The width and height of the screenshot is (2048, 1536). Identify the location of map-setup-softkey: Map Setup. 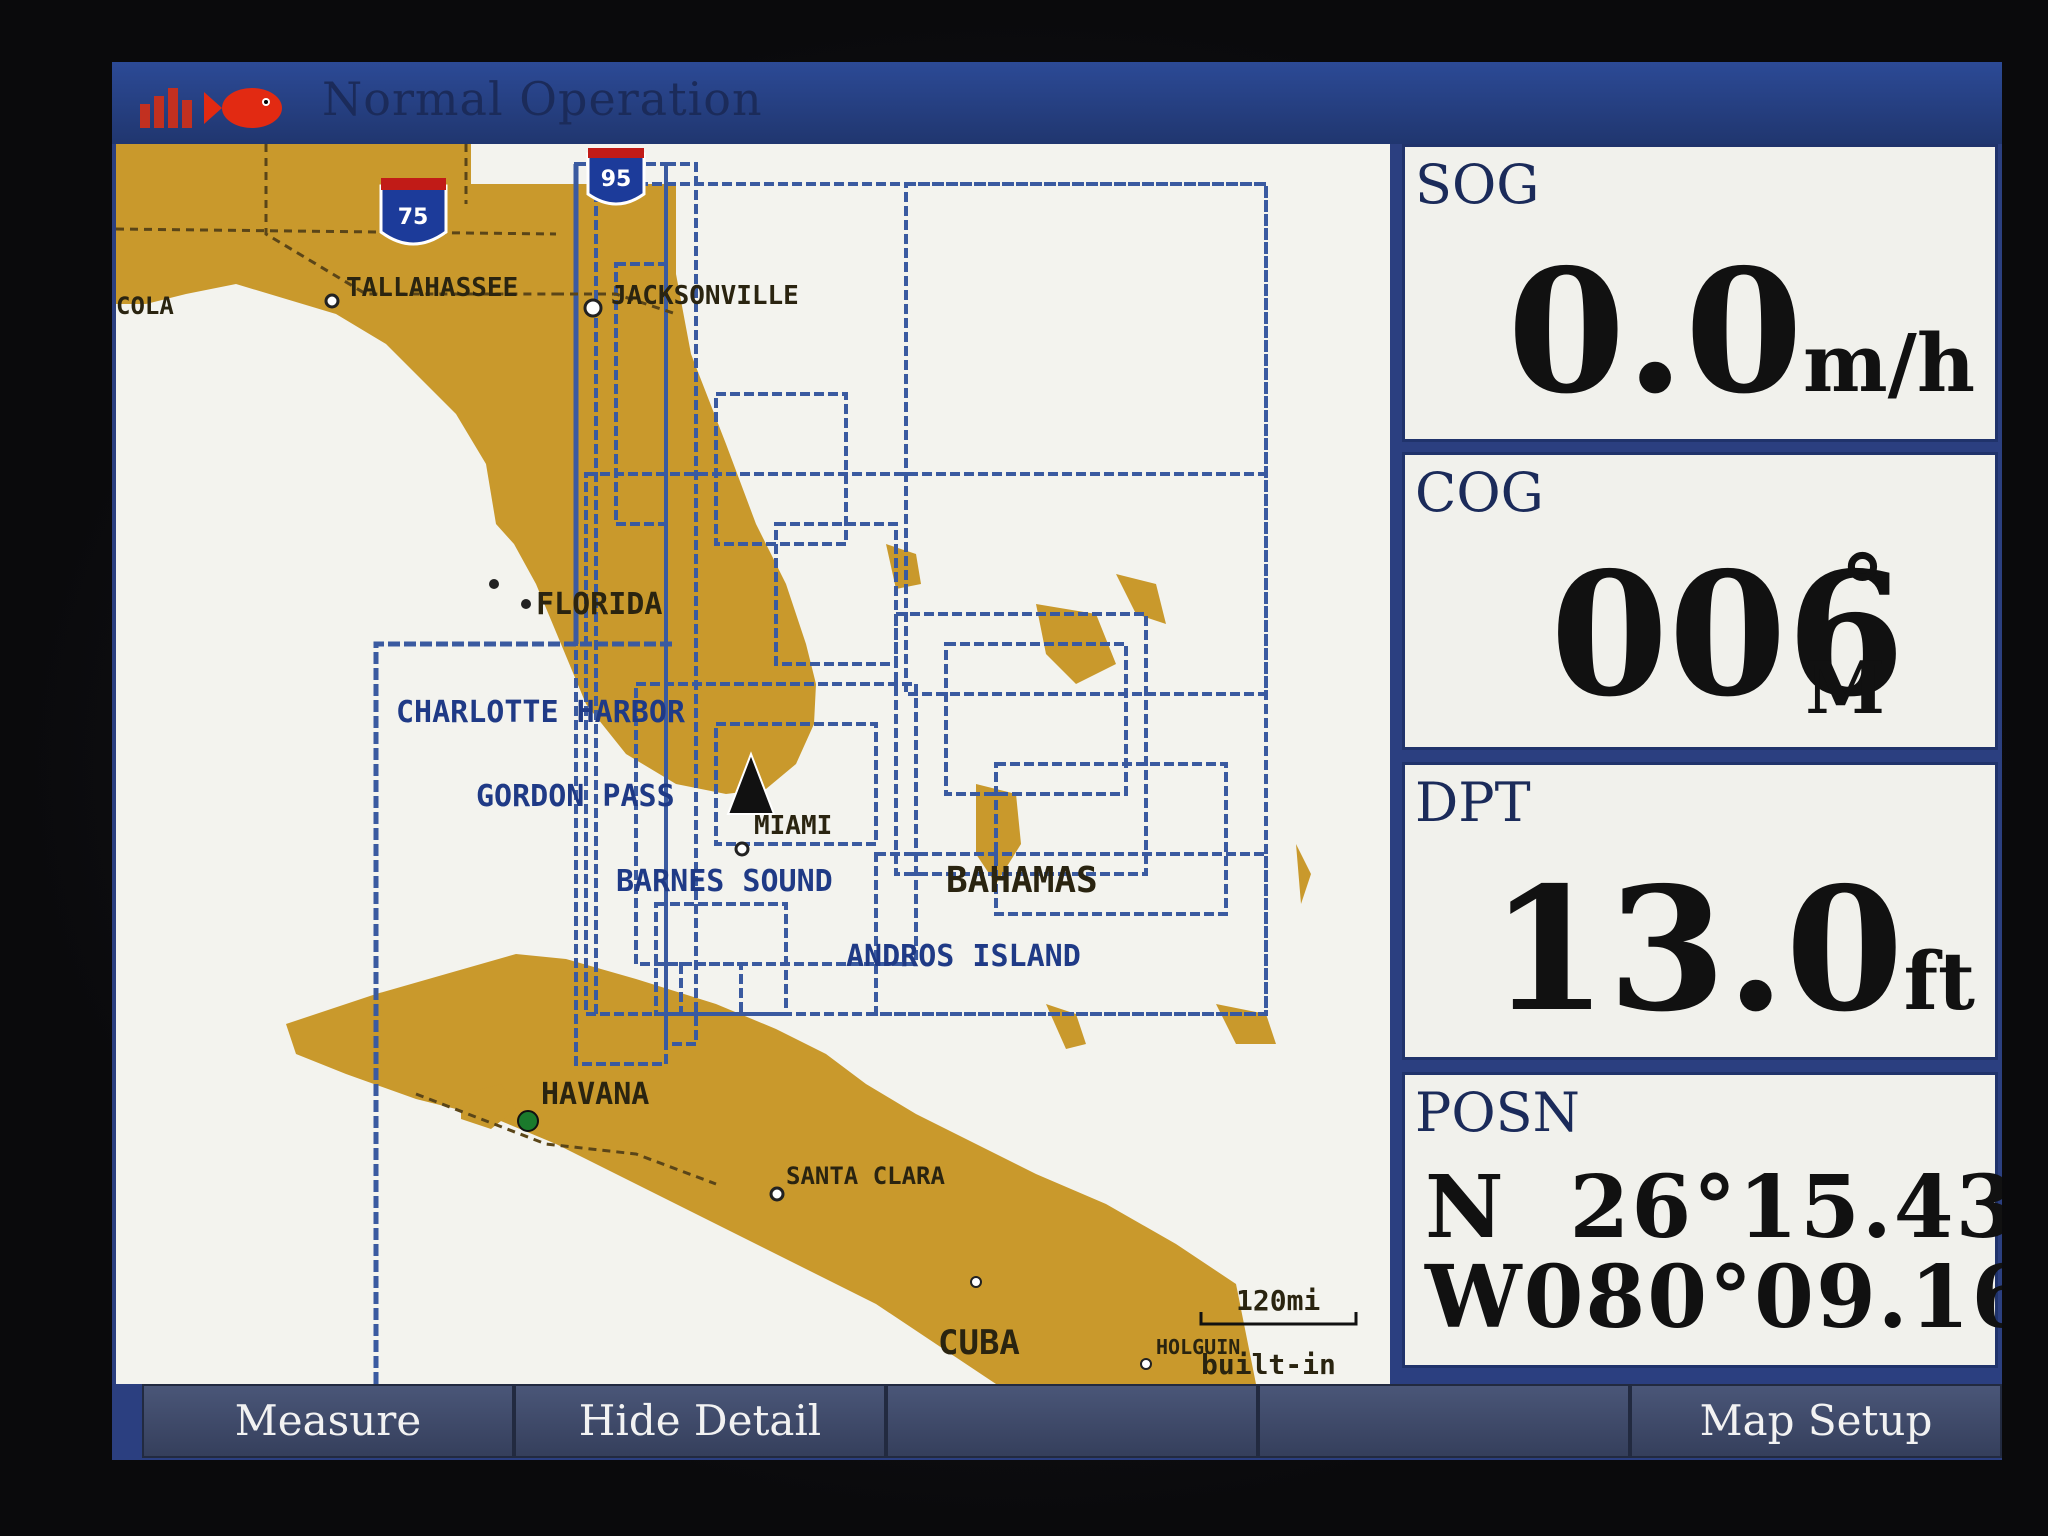
(1816, 1421).